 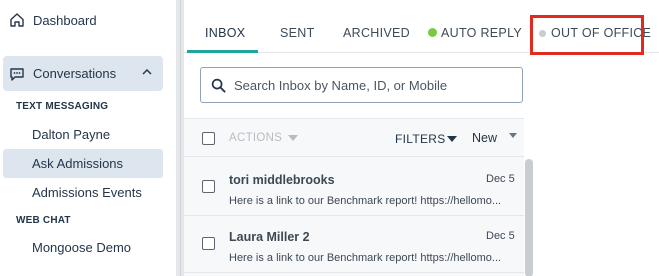 I want to click on tab-auto-reply-label: AUTO REPLY, so click(x=482, y=33).